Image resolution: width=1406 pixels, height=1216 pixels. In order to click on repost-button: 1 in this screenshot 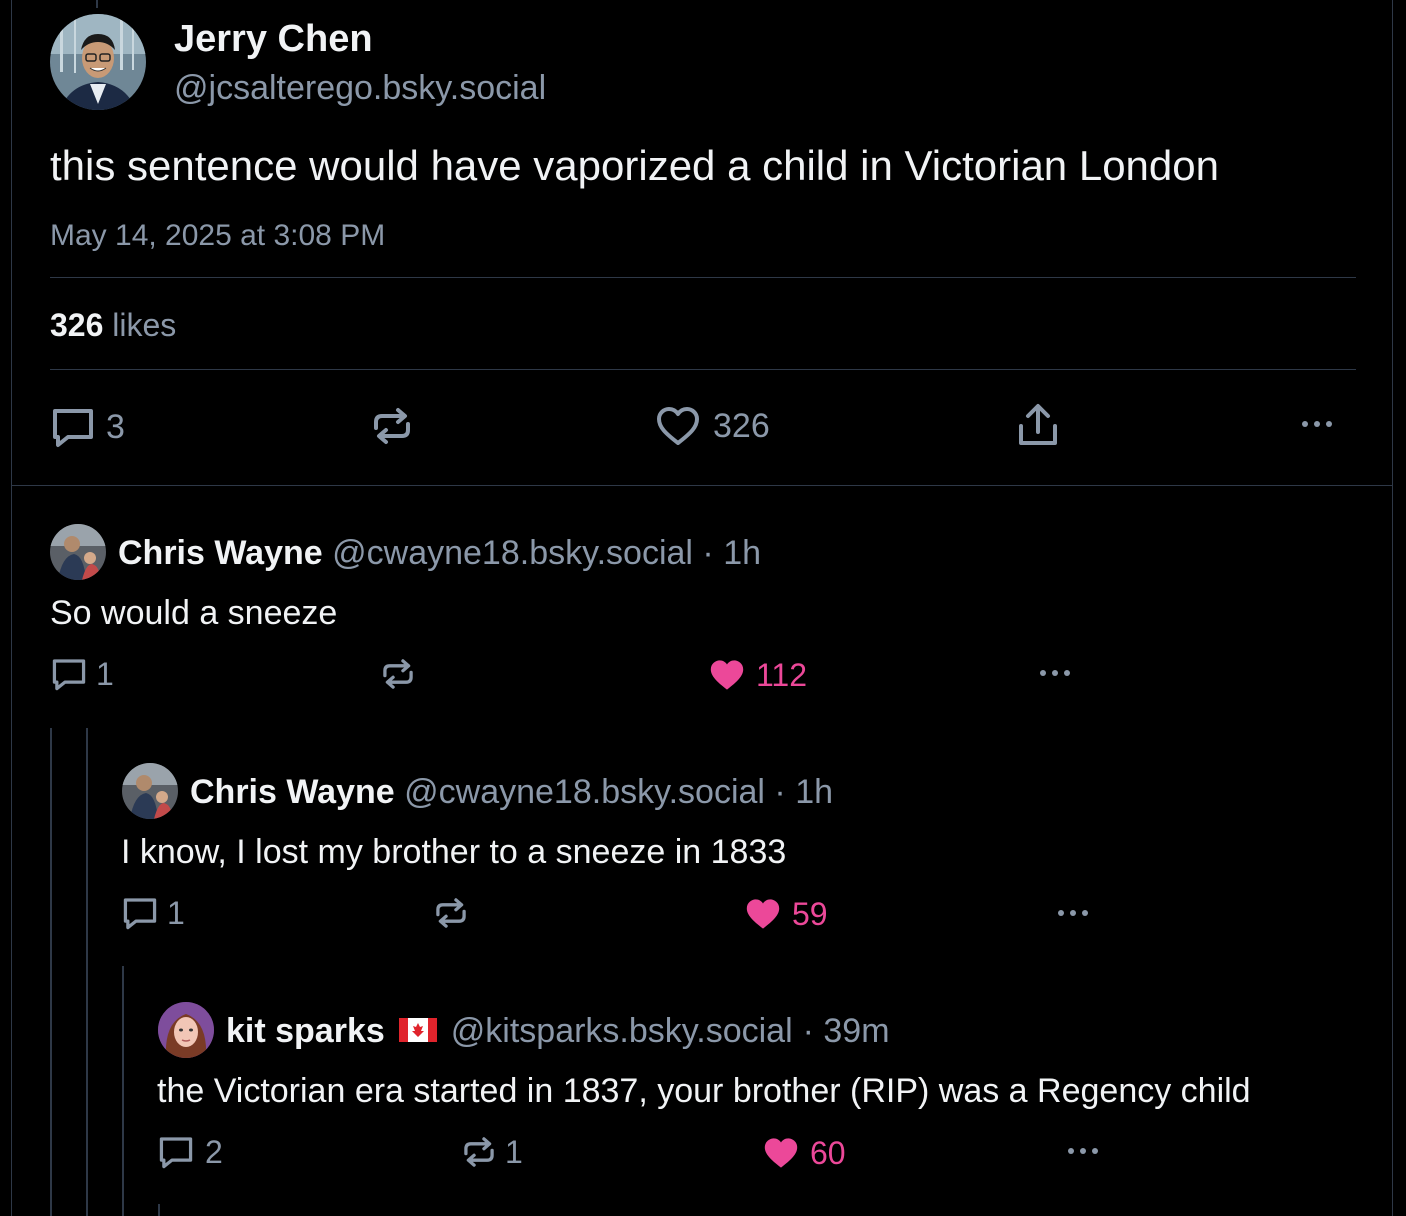, I will do `click(492, 1152)`.